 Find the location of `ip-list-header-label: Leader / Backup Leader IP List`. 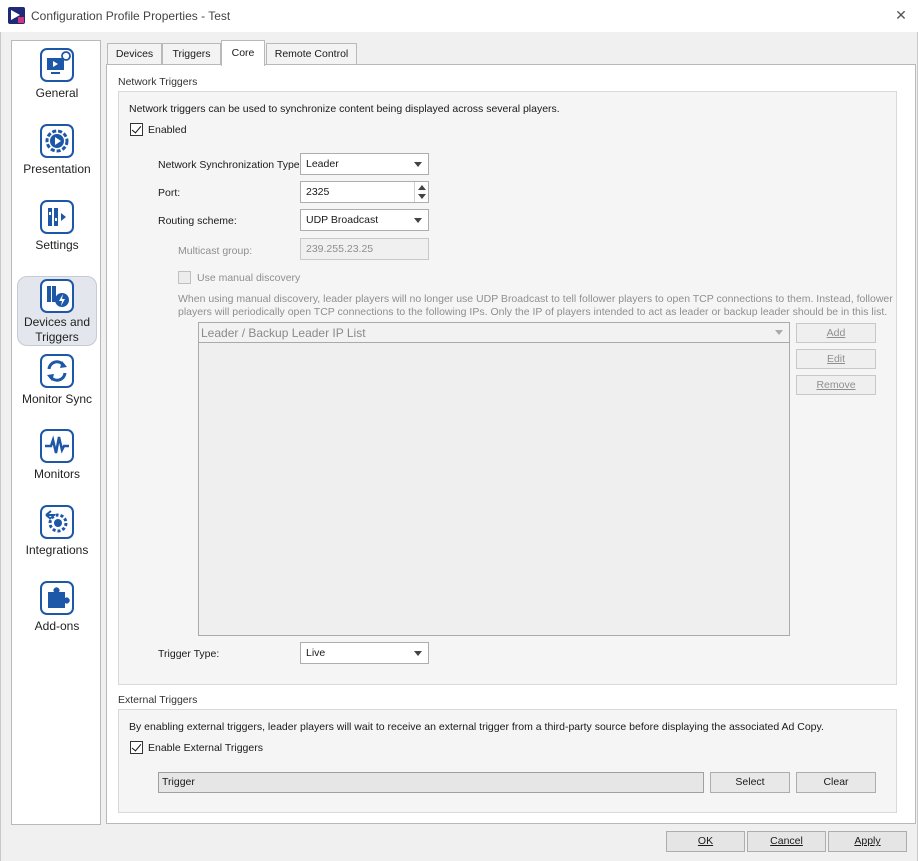

ip-list-header-label: Leader / Backup Leader IP List is located at coordinates (283, 333).